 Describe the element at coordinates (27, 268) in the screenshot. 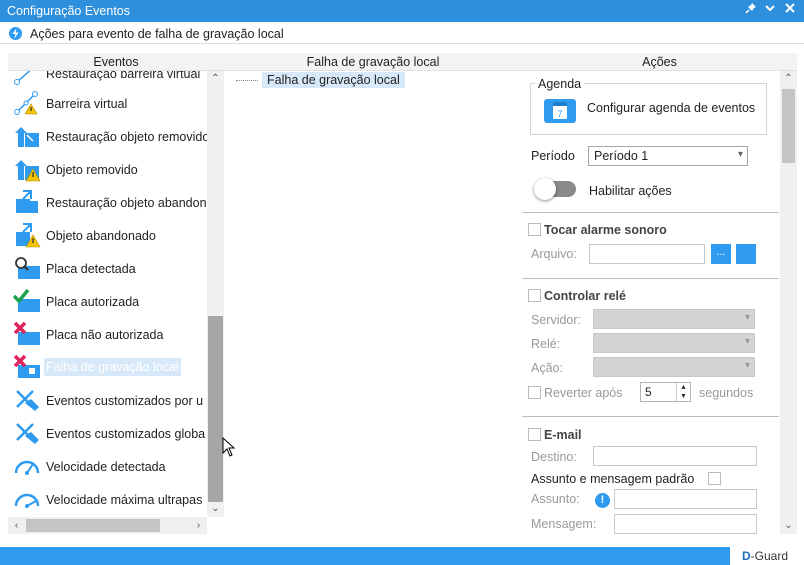

I see `plate-detected-icon` at that location.